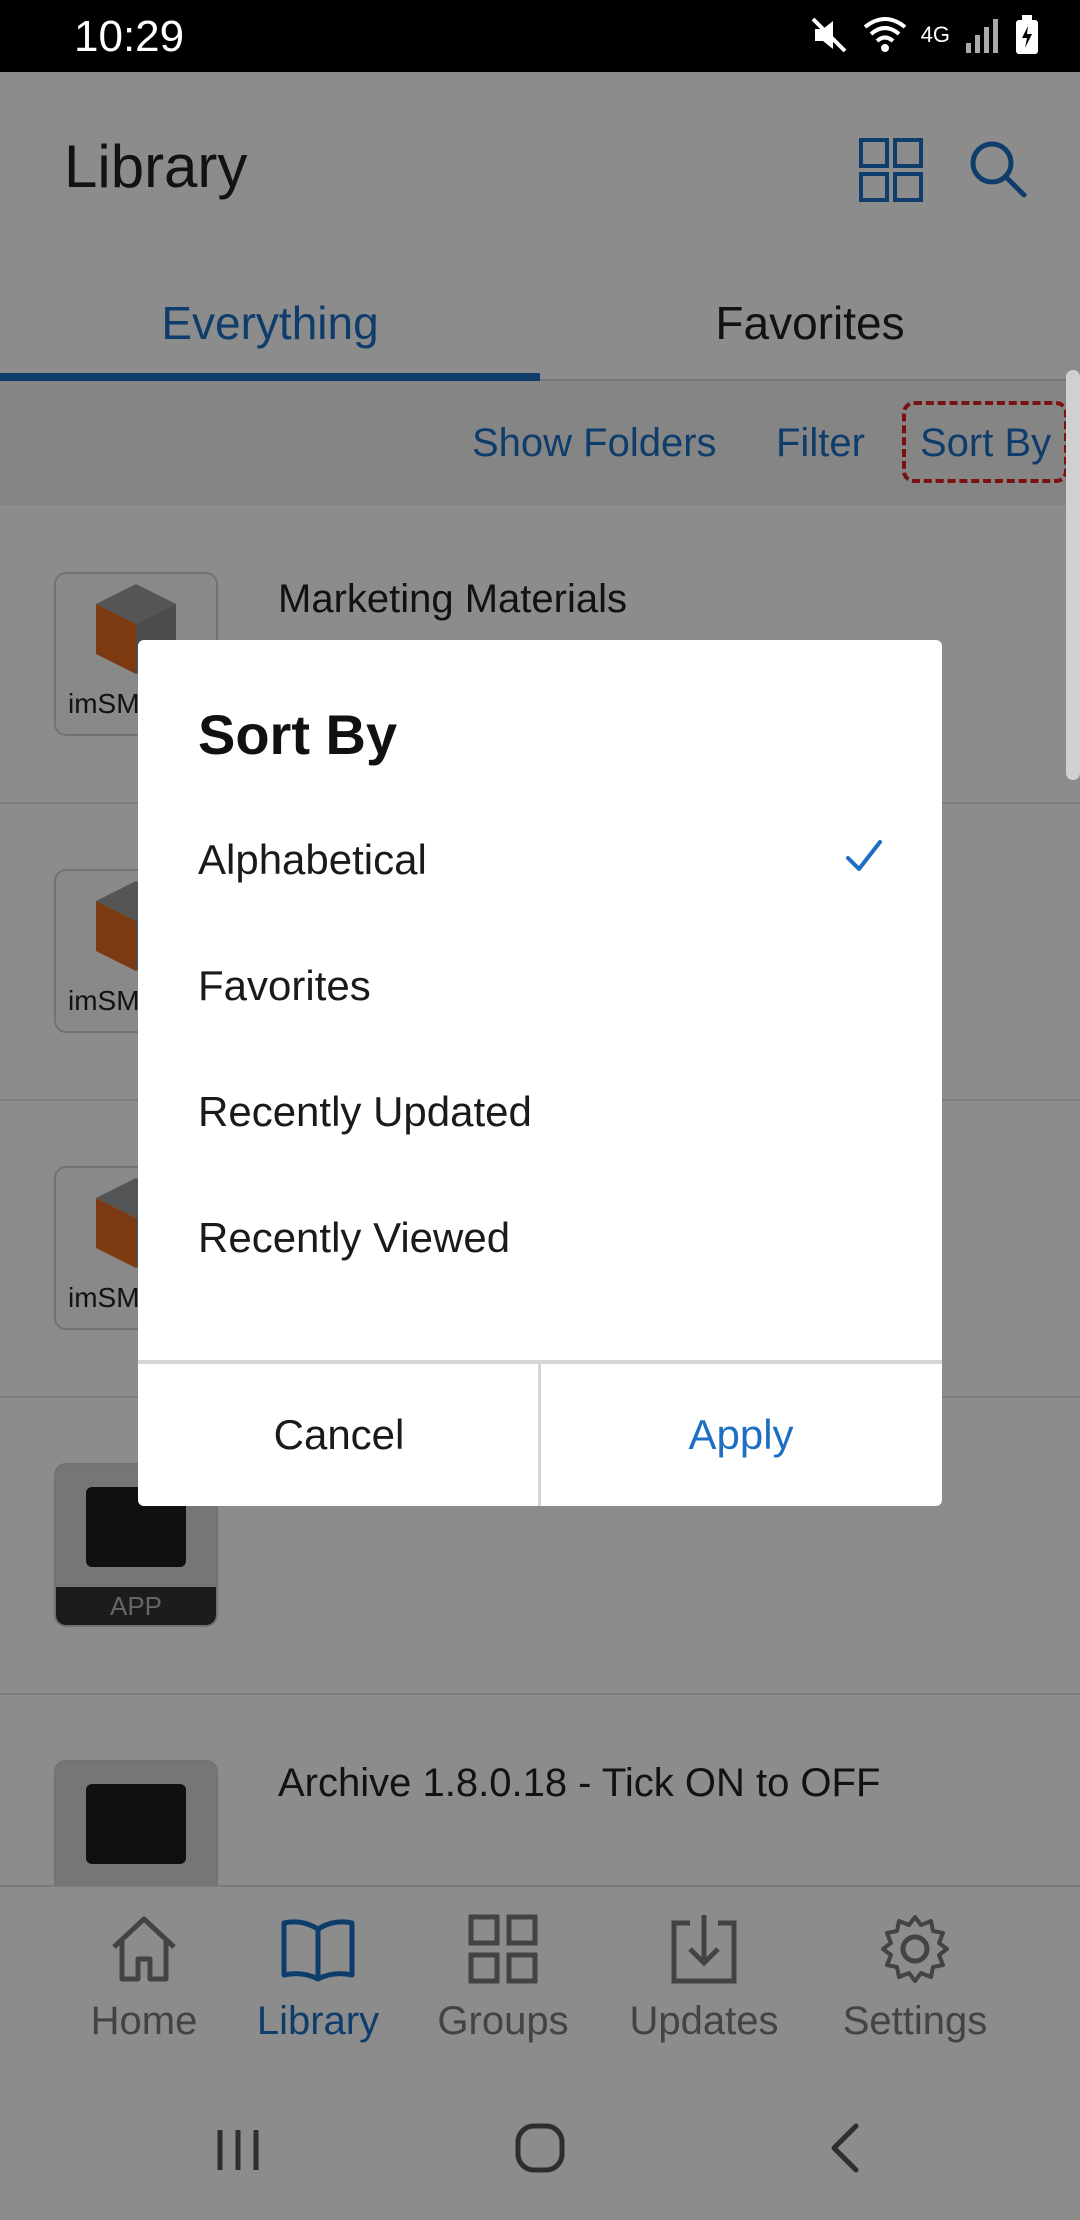 This screenshot has width=1080, height=2220. I want to click on scrollbar, so click(1073, 575).